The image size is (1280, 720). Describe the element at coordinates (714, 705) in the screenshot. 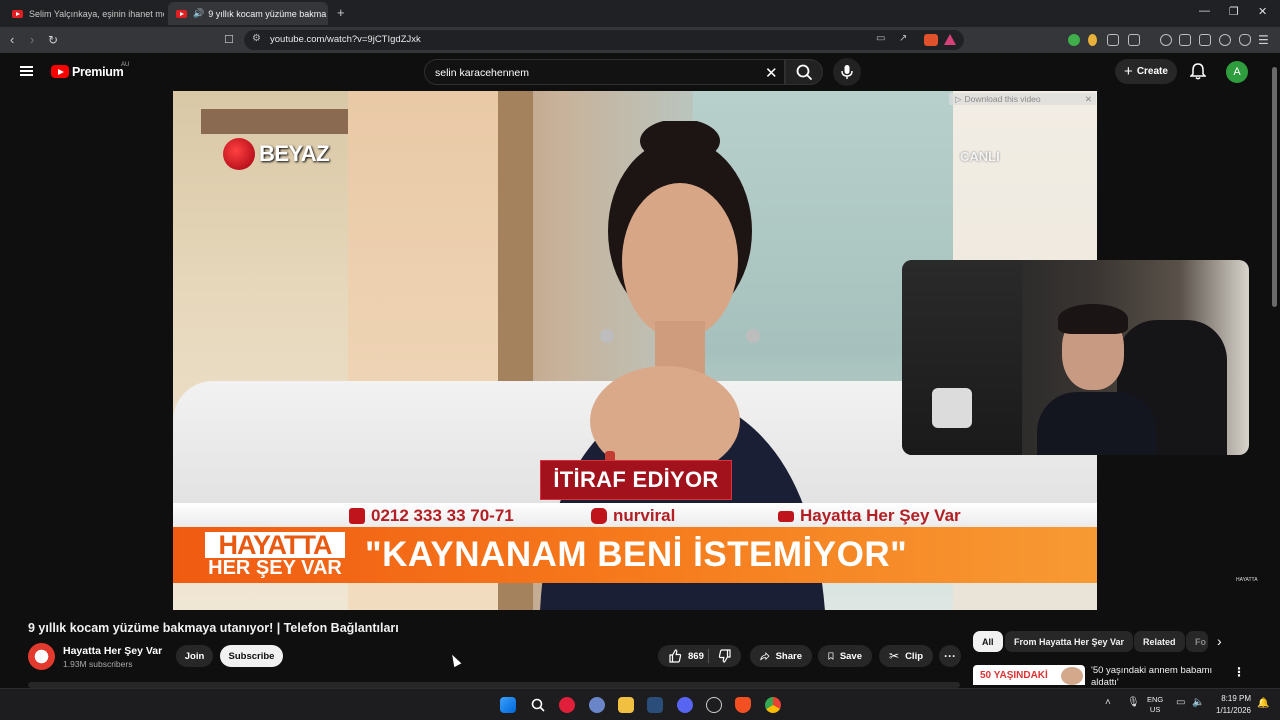

I see `app-gear-icon` at that location.